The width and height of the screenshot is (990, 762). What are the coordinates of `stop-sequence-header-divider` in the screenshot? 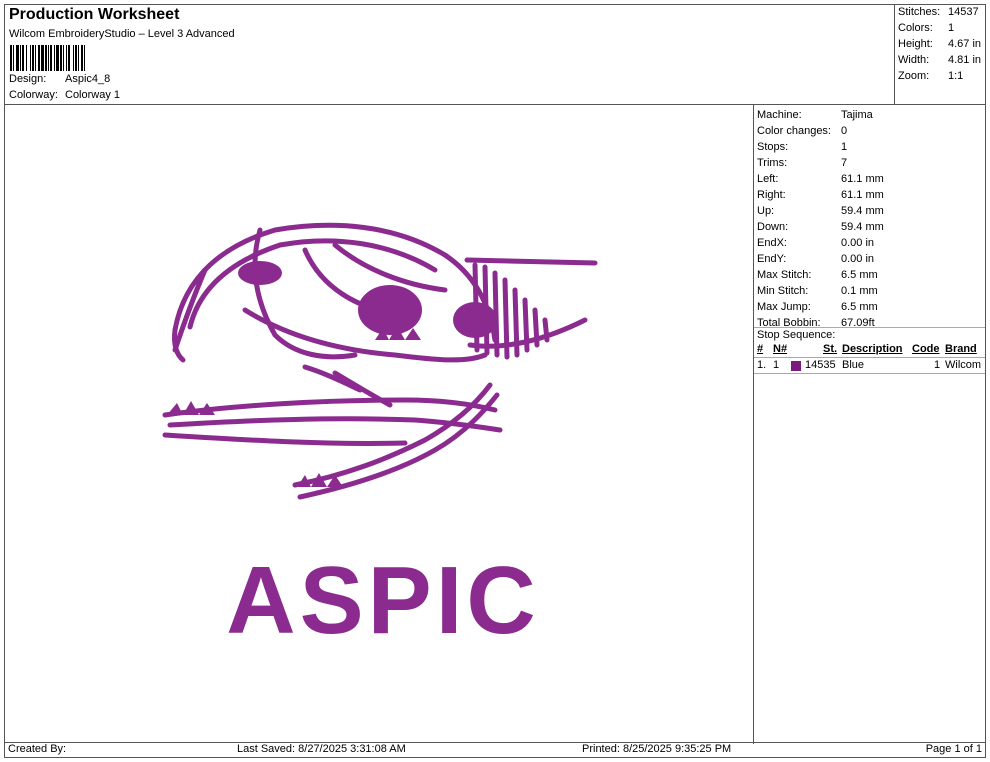 It's located at (869, 357).